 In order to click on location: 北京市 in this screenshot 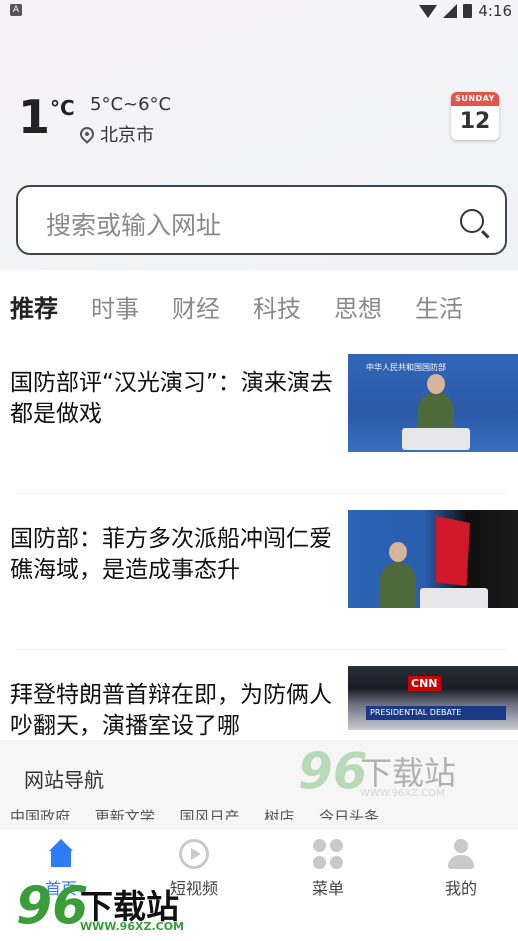, I will do `click(115, 134)`.